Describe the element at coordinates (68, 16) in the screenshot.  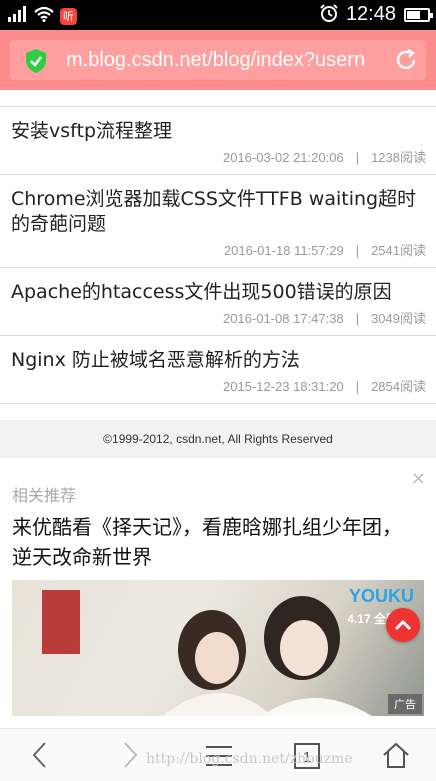
I see `listen-badge-icon: 听` at that location.